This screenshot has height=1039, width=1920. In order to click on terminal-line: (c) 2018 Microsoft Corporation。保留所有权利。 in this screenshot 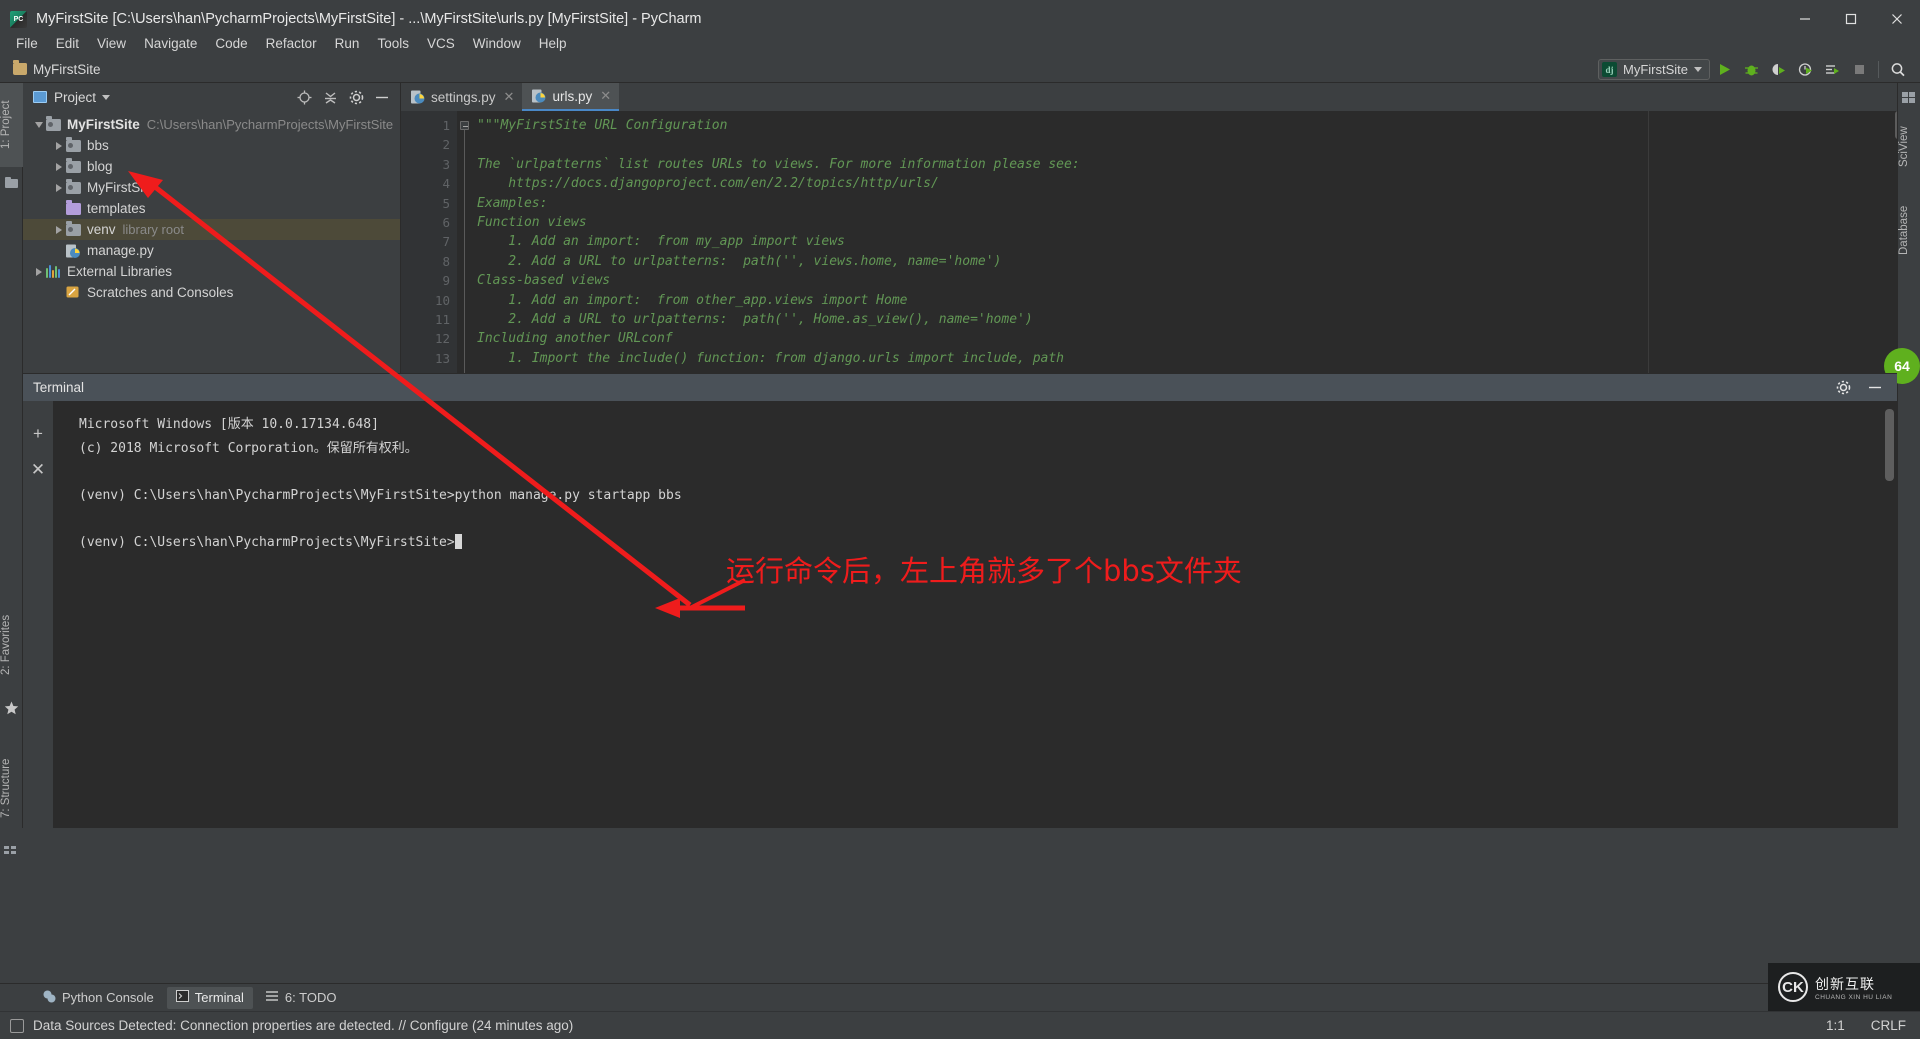, I will do `click(248, 448)`.